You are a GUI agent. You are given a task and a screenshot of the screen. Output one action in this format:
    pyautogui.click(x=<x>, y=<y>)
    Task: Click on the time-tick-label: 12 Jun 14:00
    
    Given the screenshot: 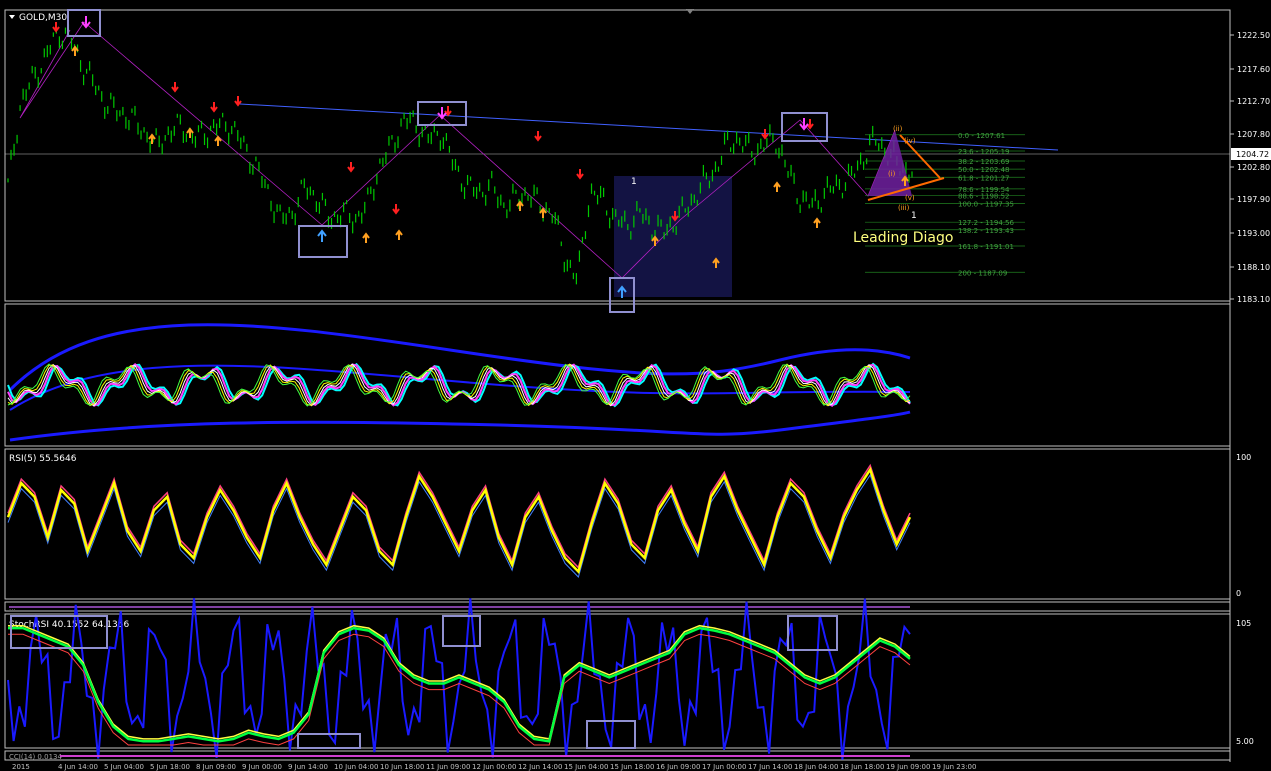 What is the action you would take?
    pyautogui.click(x=540, y=767)
    